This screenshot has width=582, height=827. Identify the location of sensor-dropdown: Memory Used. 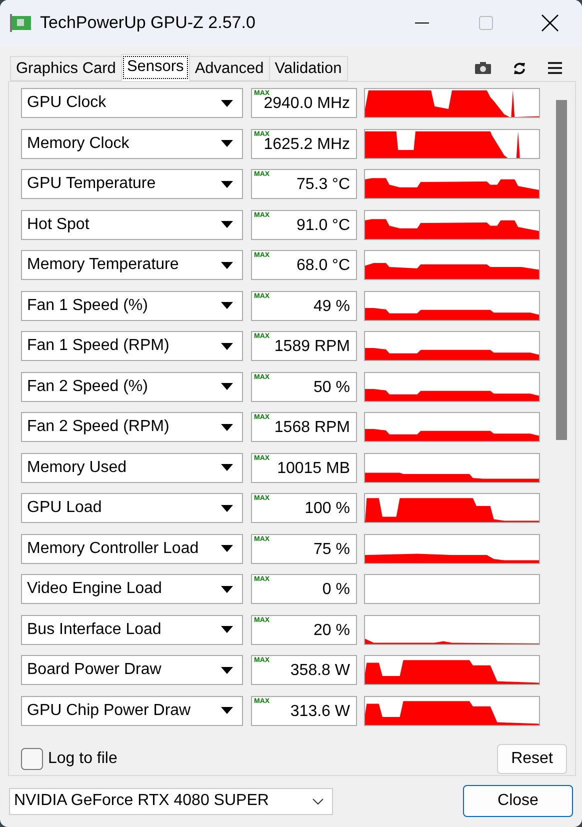
(132, 467).